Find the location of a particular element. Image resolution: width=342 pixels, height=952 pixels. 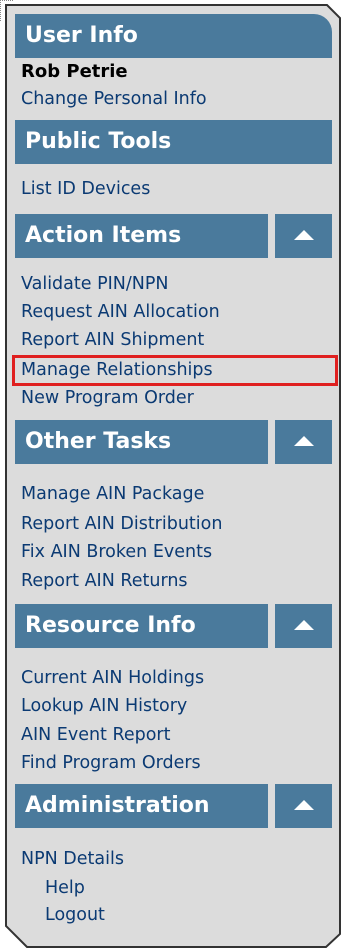

link-lookup-ain-history: Lookup AIN History is located at coordinates (104, 706).